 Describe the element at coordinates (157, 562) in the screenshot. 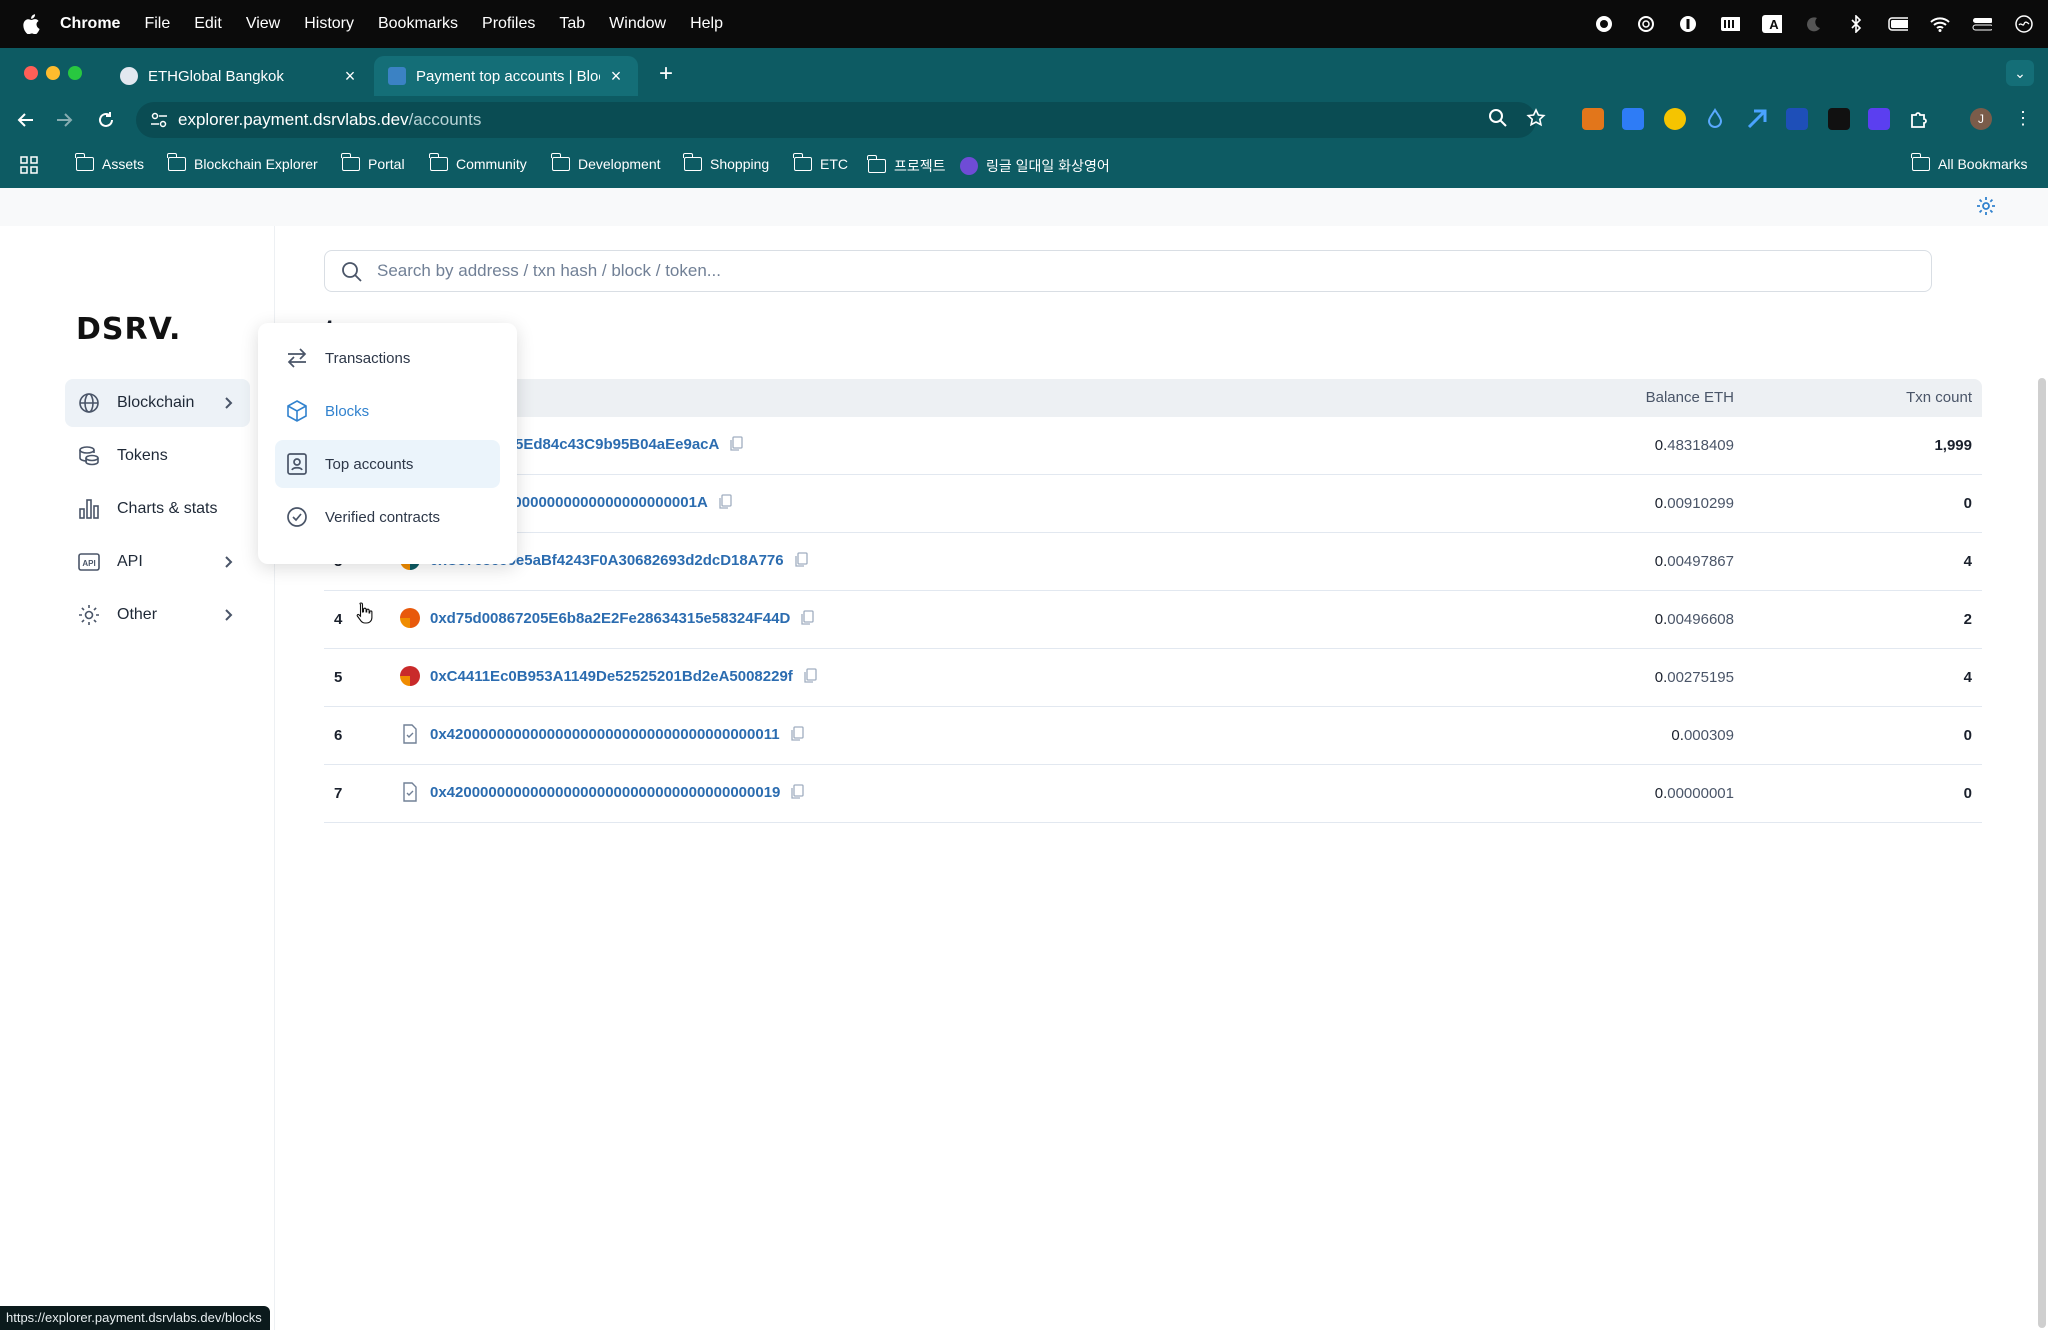

I see `sidebar-item-api: API API` at that location.